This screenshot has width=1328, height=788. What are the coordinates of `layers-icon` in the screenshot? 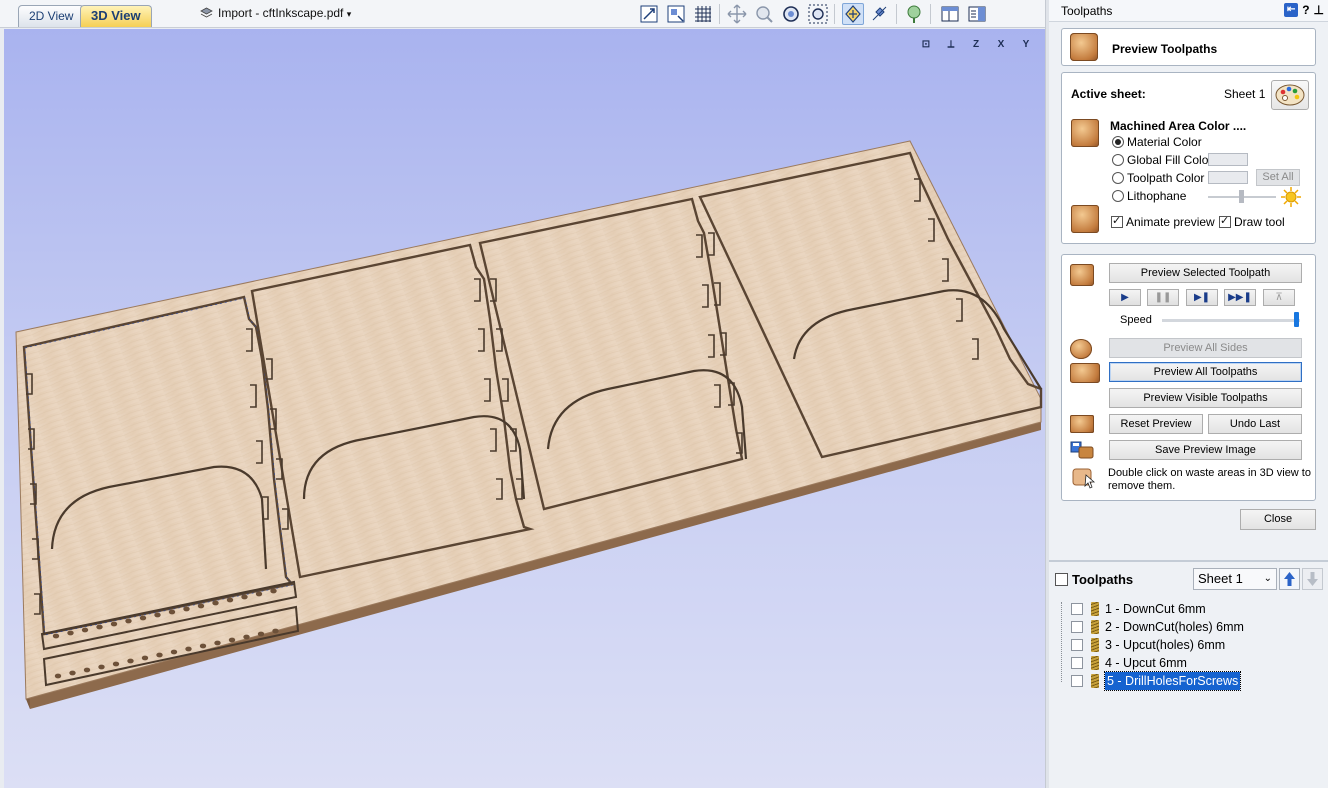 It's located at (206, 12).